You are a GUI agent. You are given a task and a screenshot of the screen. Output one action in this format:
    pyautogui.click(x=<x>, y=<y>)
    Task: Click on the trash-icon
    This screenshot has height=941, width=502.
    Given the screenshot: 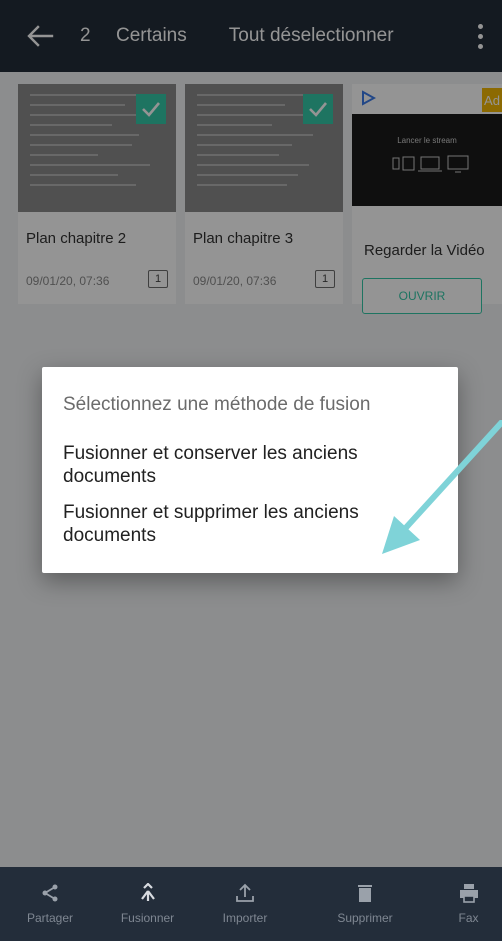 What is the action you would take?
    pyautogui.click(x=365, y=893)
    